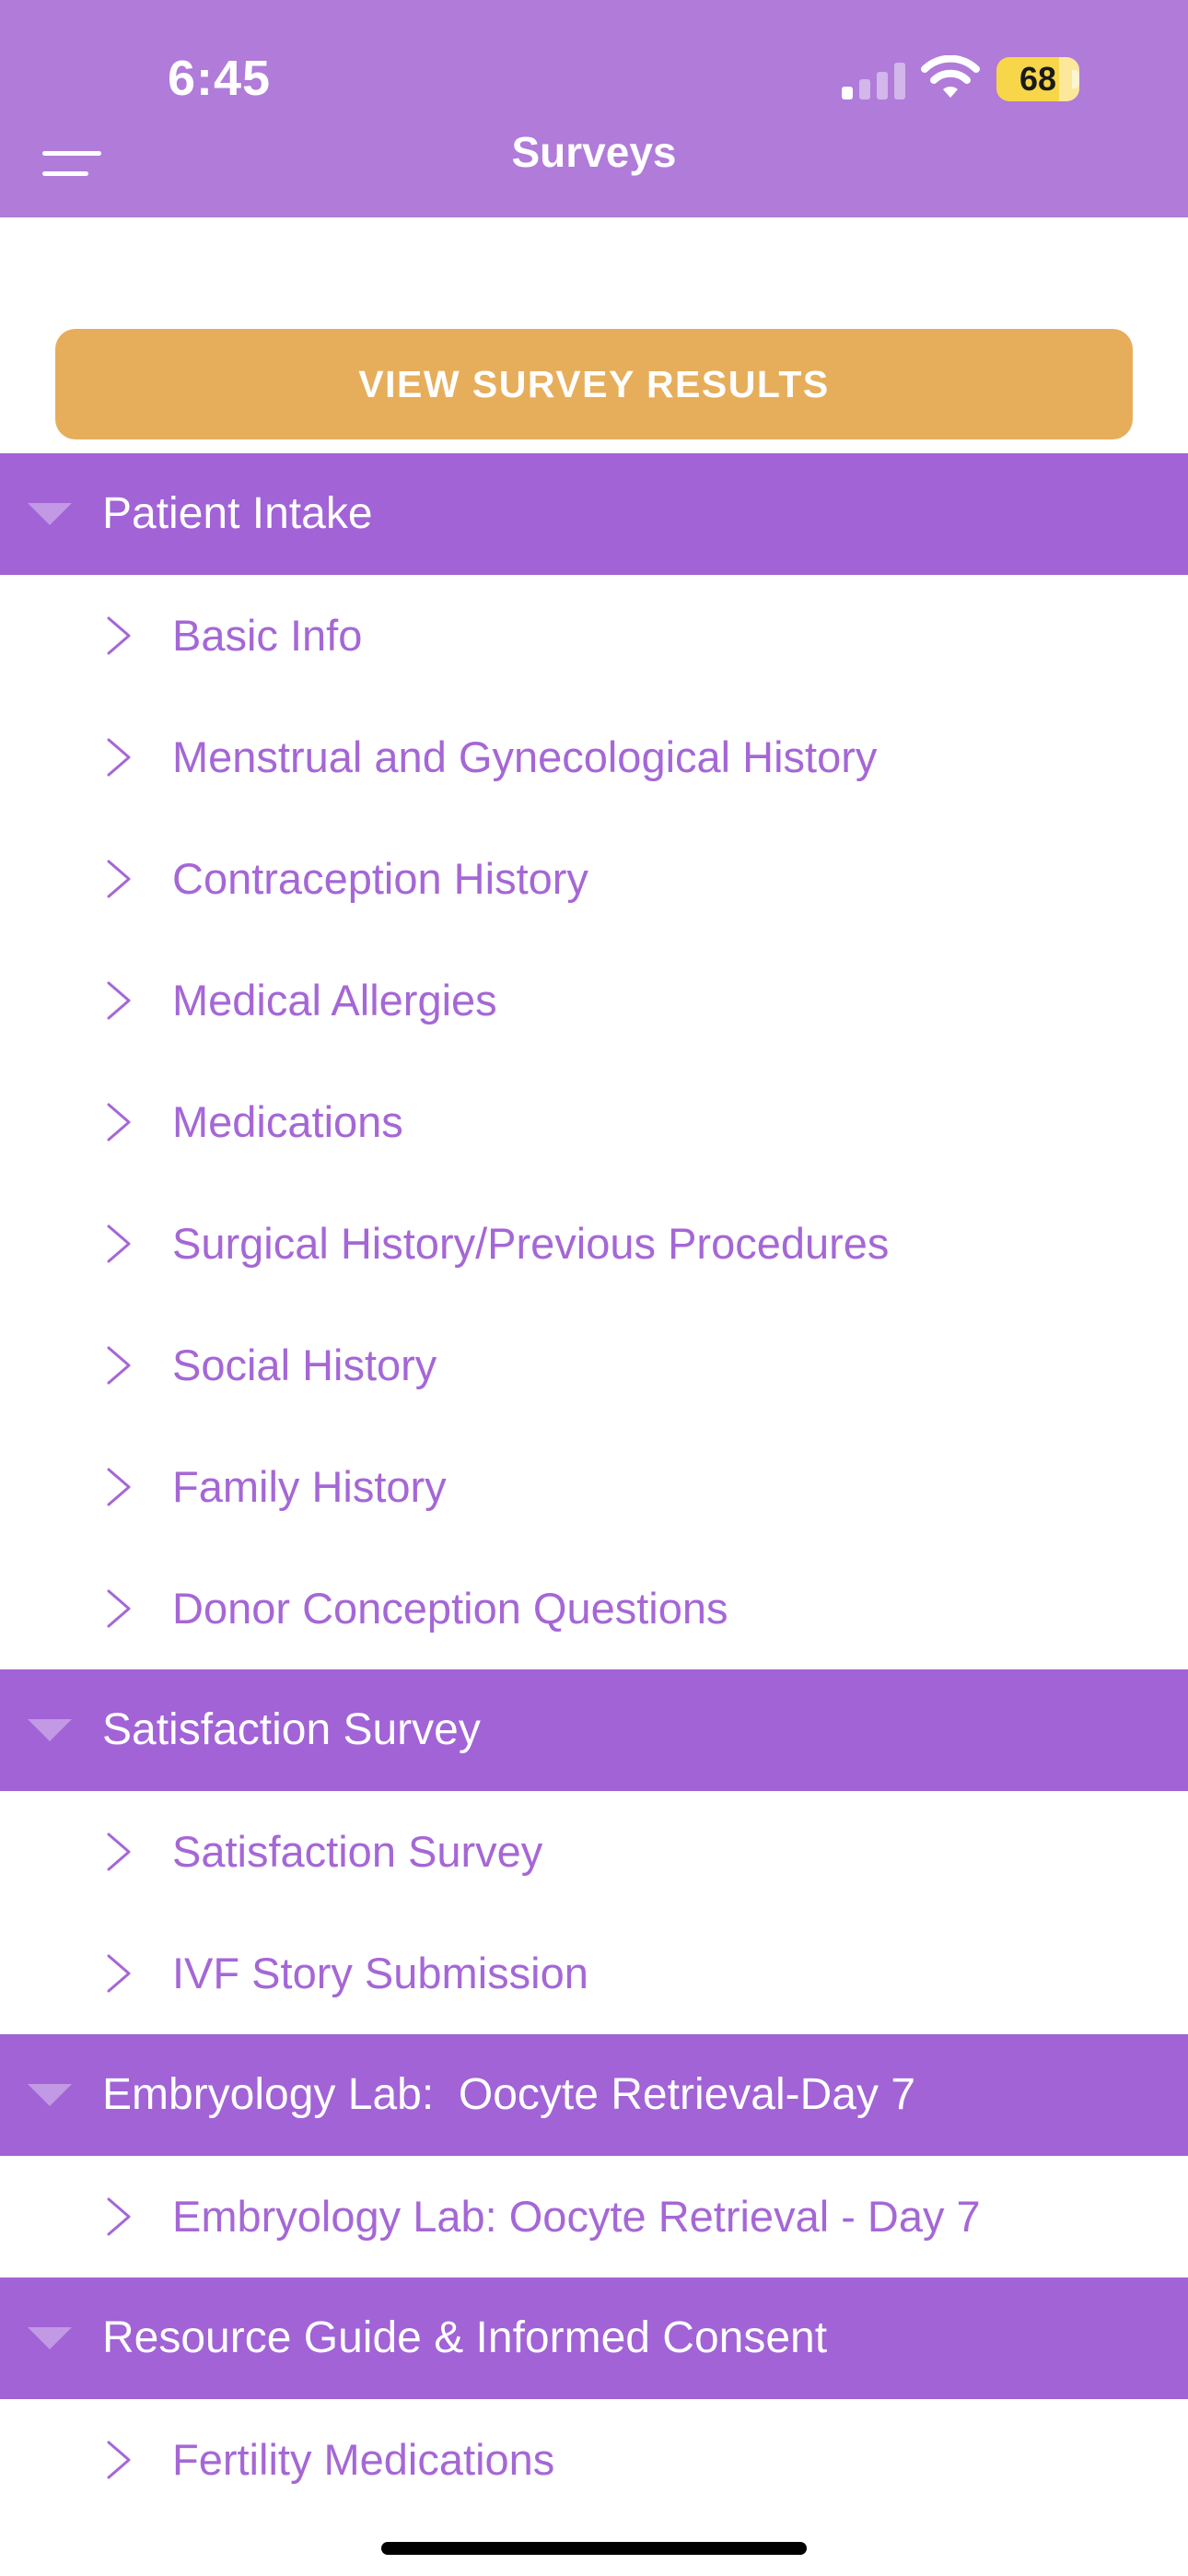 The height and width of the screenshot is (2576, 1188). Describe the element at coordinates (465, 2337) in the screenshot. I see `section-title: Resource Guide & Informed Consent` at that location.